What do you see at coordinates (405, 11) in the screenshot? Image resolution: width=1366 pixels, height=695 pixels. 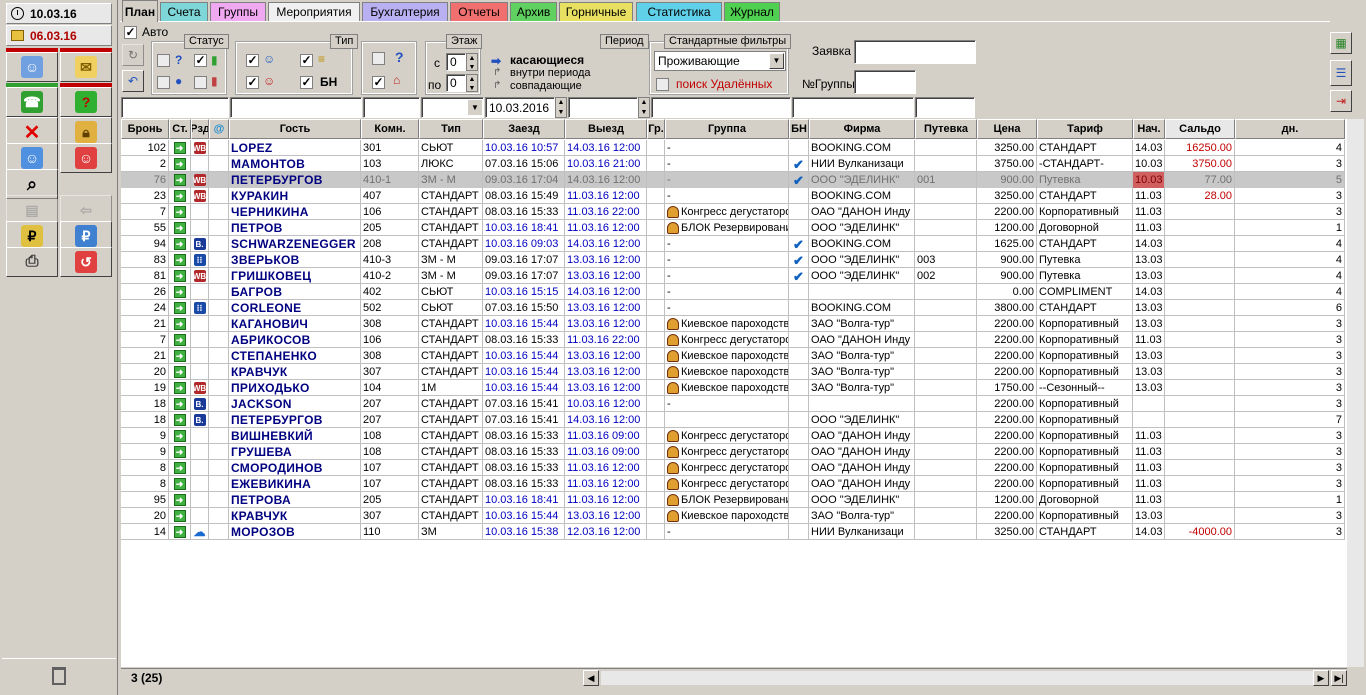 I see `tab-4: Бухгалтерия` at bounding box center [405, 11].